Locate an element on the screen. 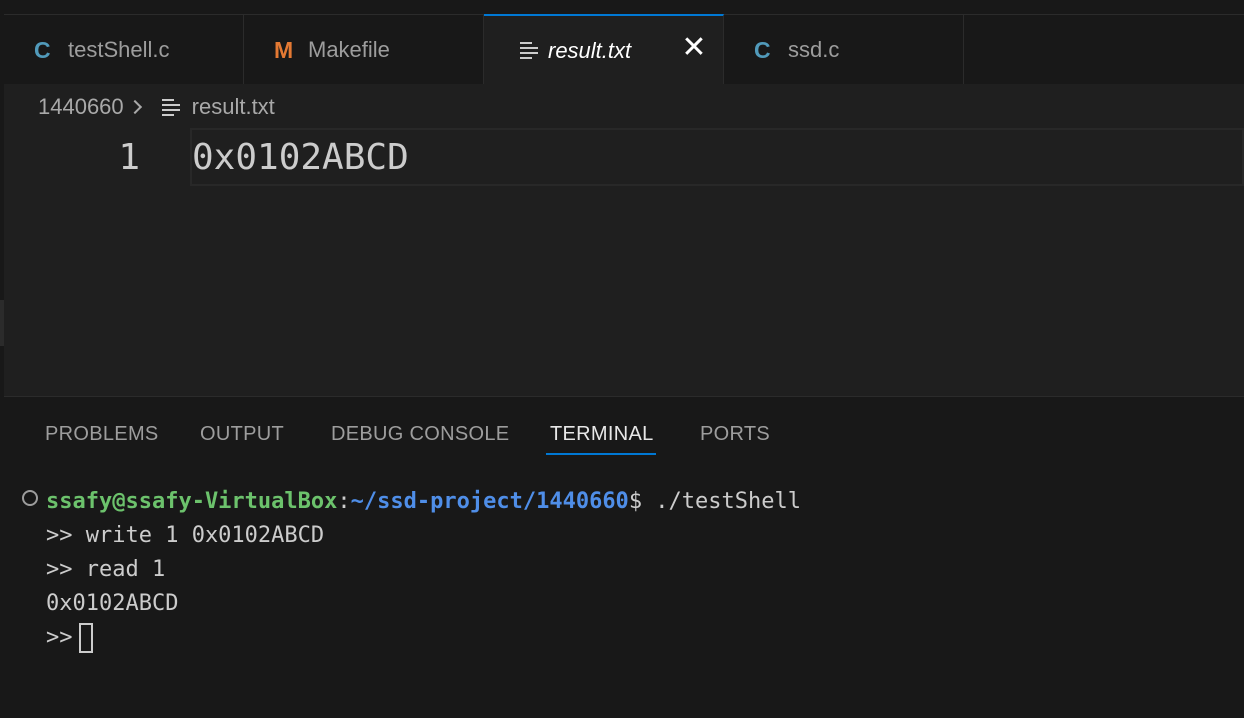  terminal-user-host: ssafy@ssafy-VirtualBox is located at coordinates (192, 501).